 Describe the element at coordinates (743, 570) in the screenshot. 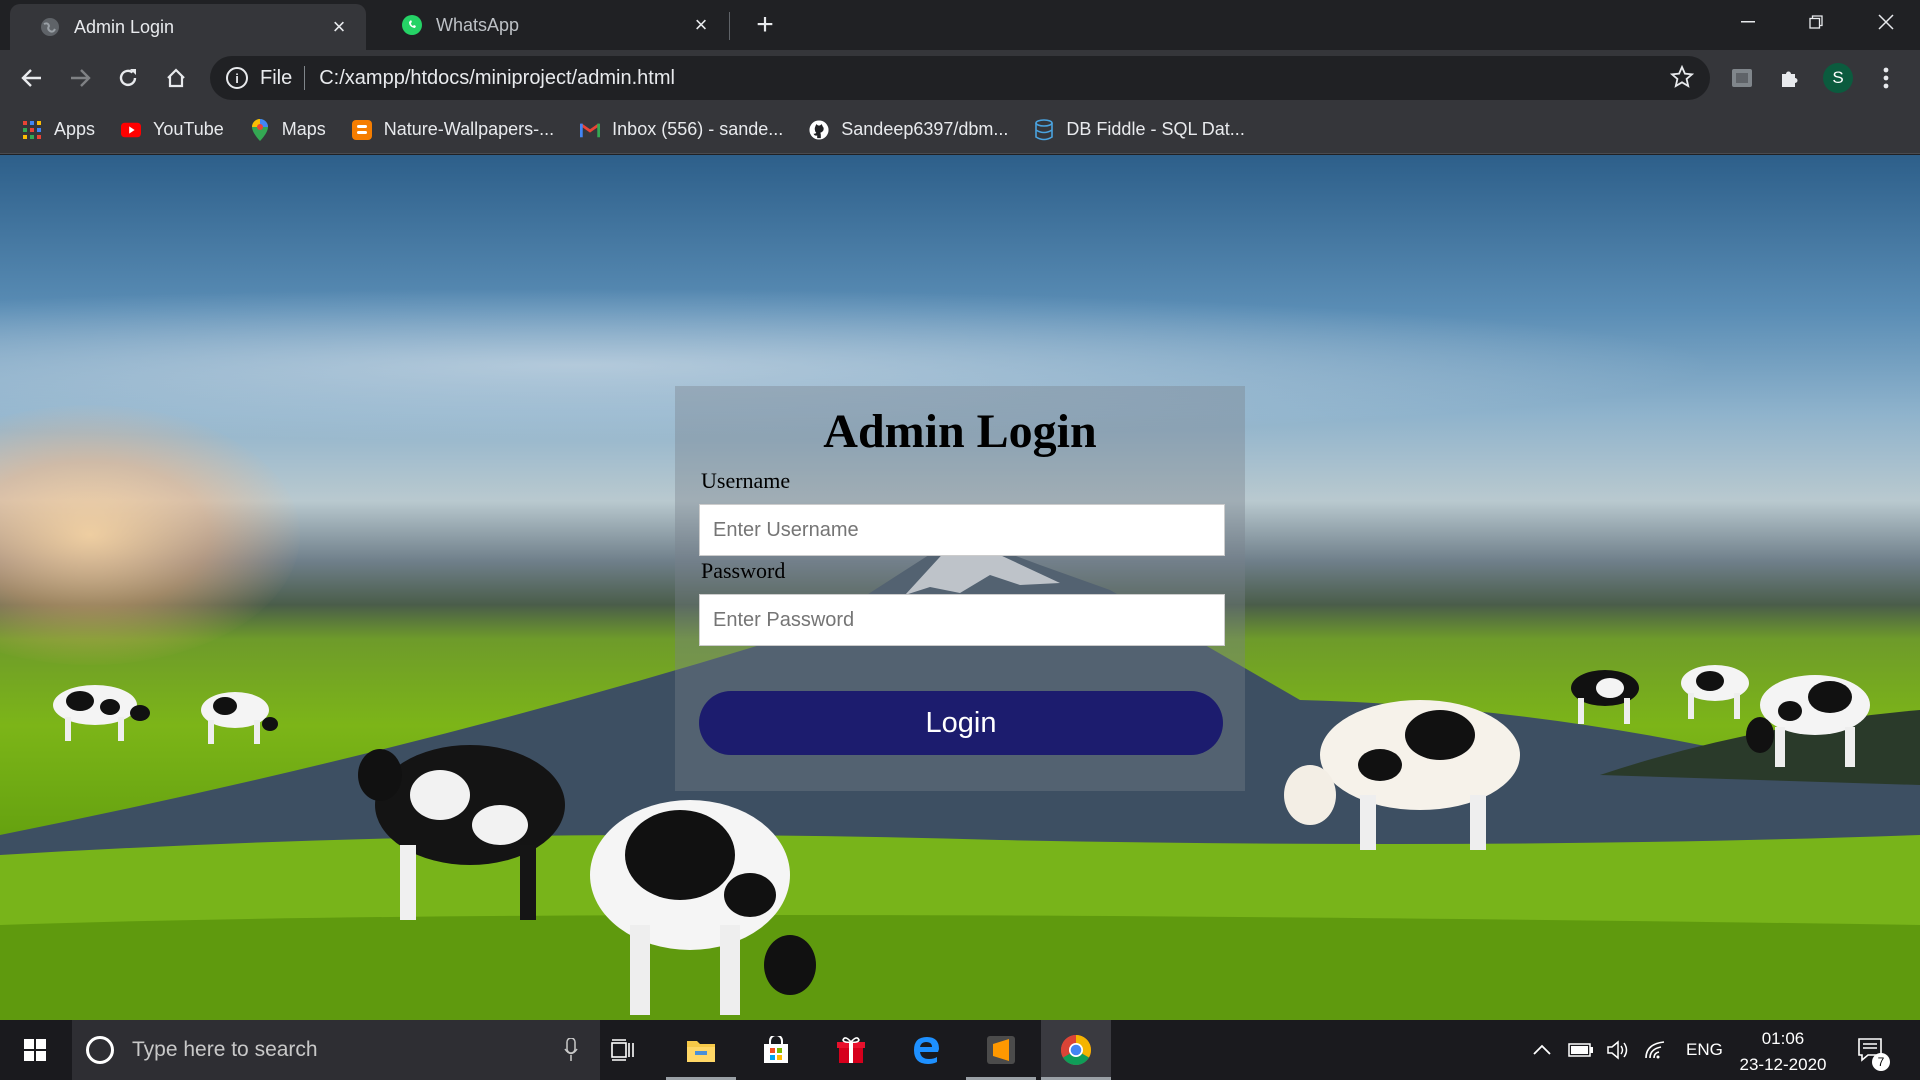

I see `password-label: Password` at that location.